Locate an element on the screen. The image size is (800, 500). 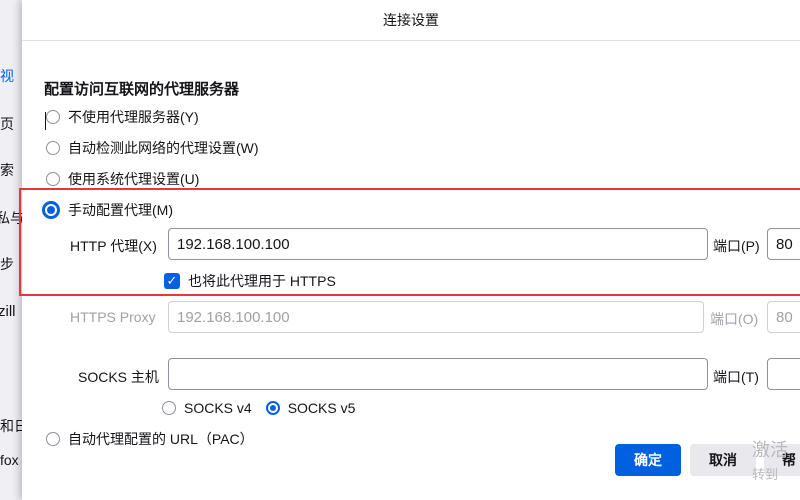
radio-label: 自动代理配置的 URL（PAC） is located at coordinates (161, 439).